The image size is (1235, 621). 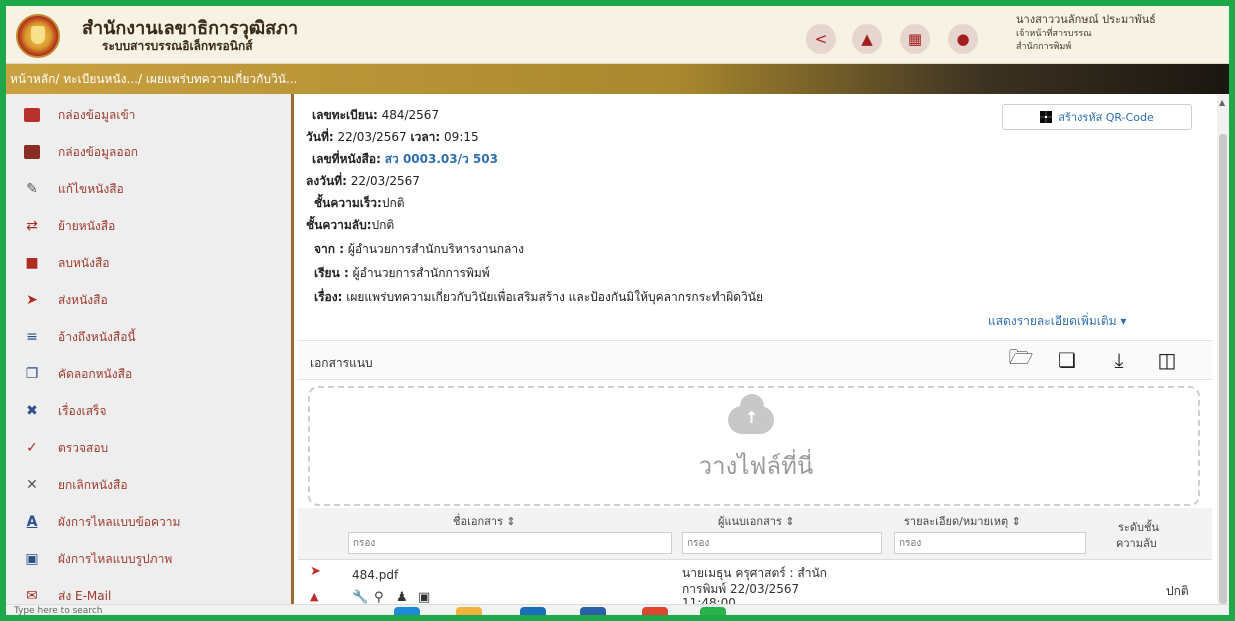 I want to click on image-flow-icon: ▣, so click(x=32, y=559).